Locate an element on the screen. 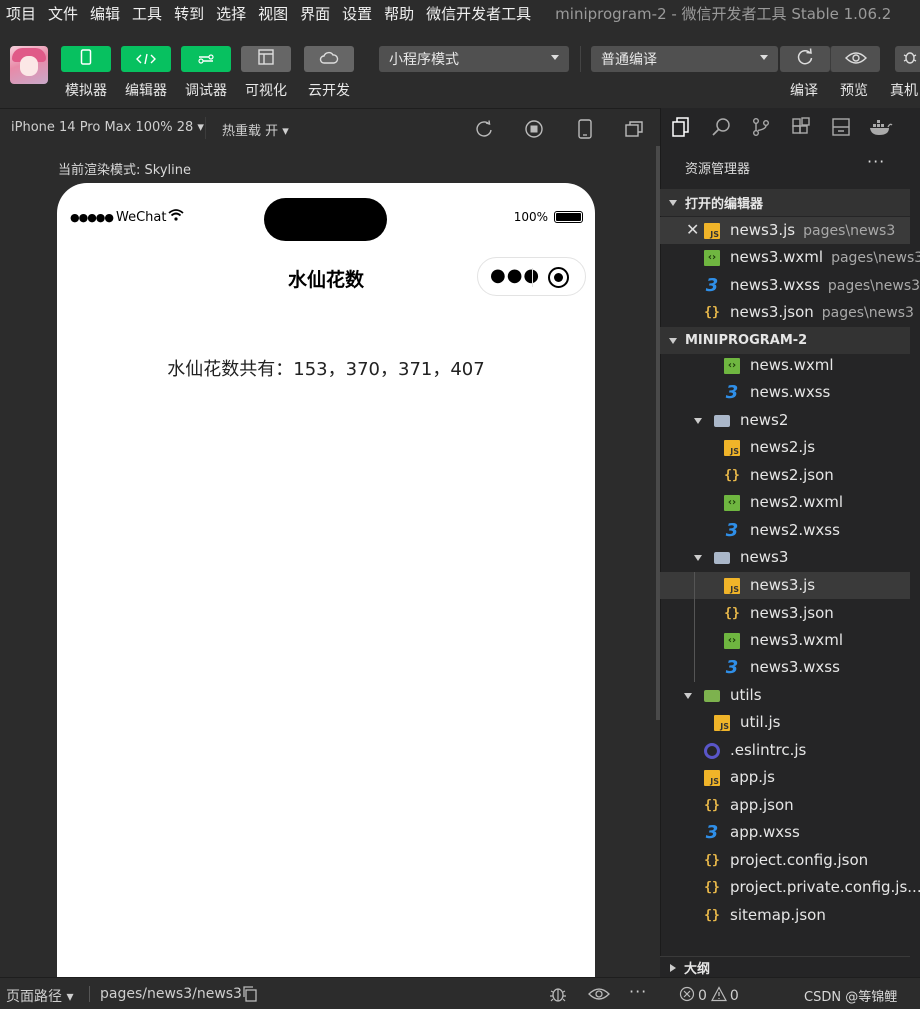 The height and width of the screenshot is (1009, 920). files-icon is located at coordinates (681, 127).